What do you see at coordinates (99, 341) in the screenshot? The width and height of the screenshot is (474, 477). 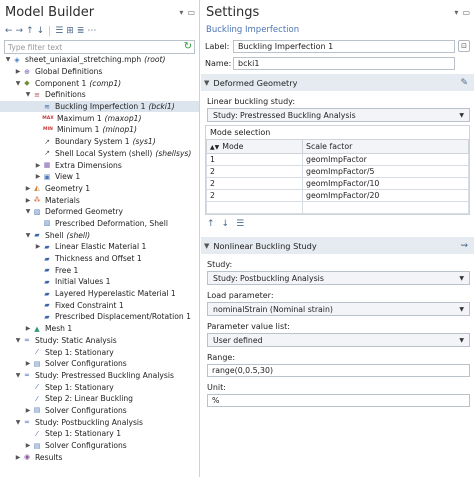 I see `tree-node: ▼ ∞ Study: Static Analysis` at bounding box center [99, 341].